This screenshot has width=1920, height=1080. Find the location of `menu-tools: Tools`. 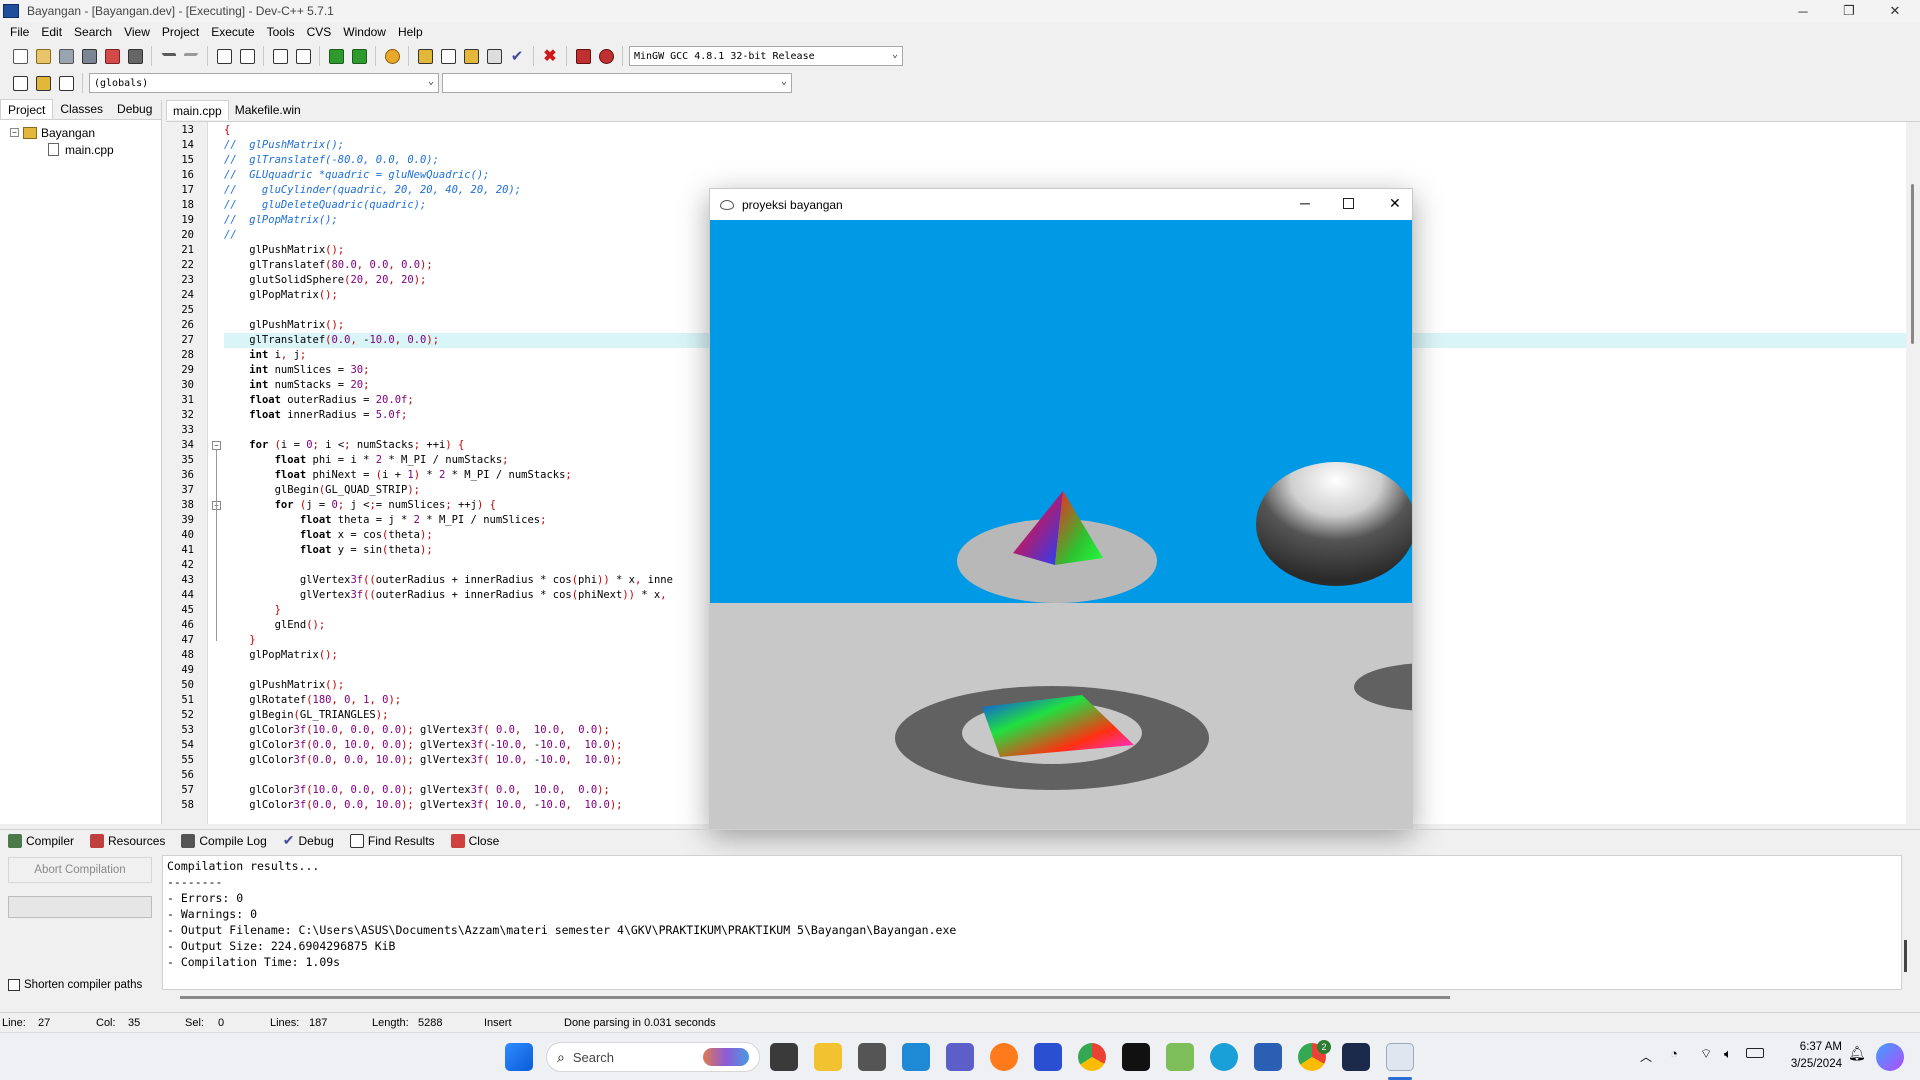

menu-tools: Tools is located at coordinates (281, 32).